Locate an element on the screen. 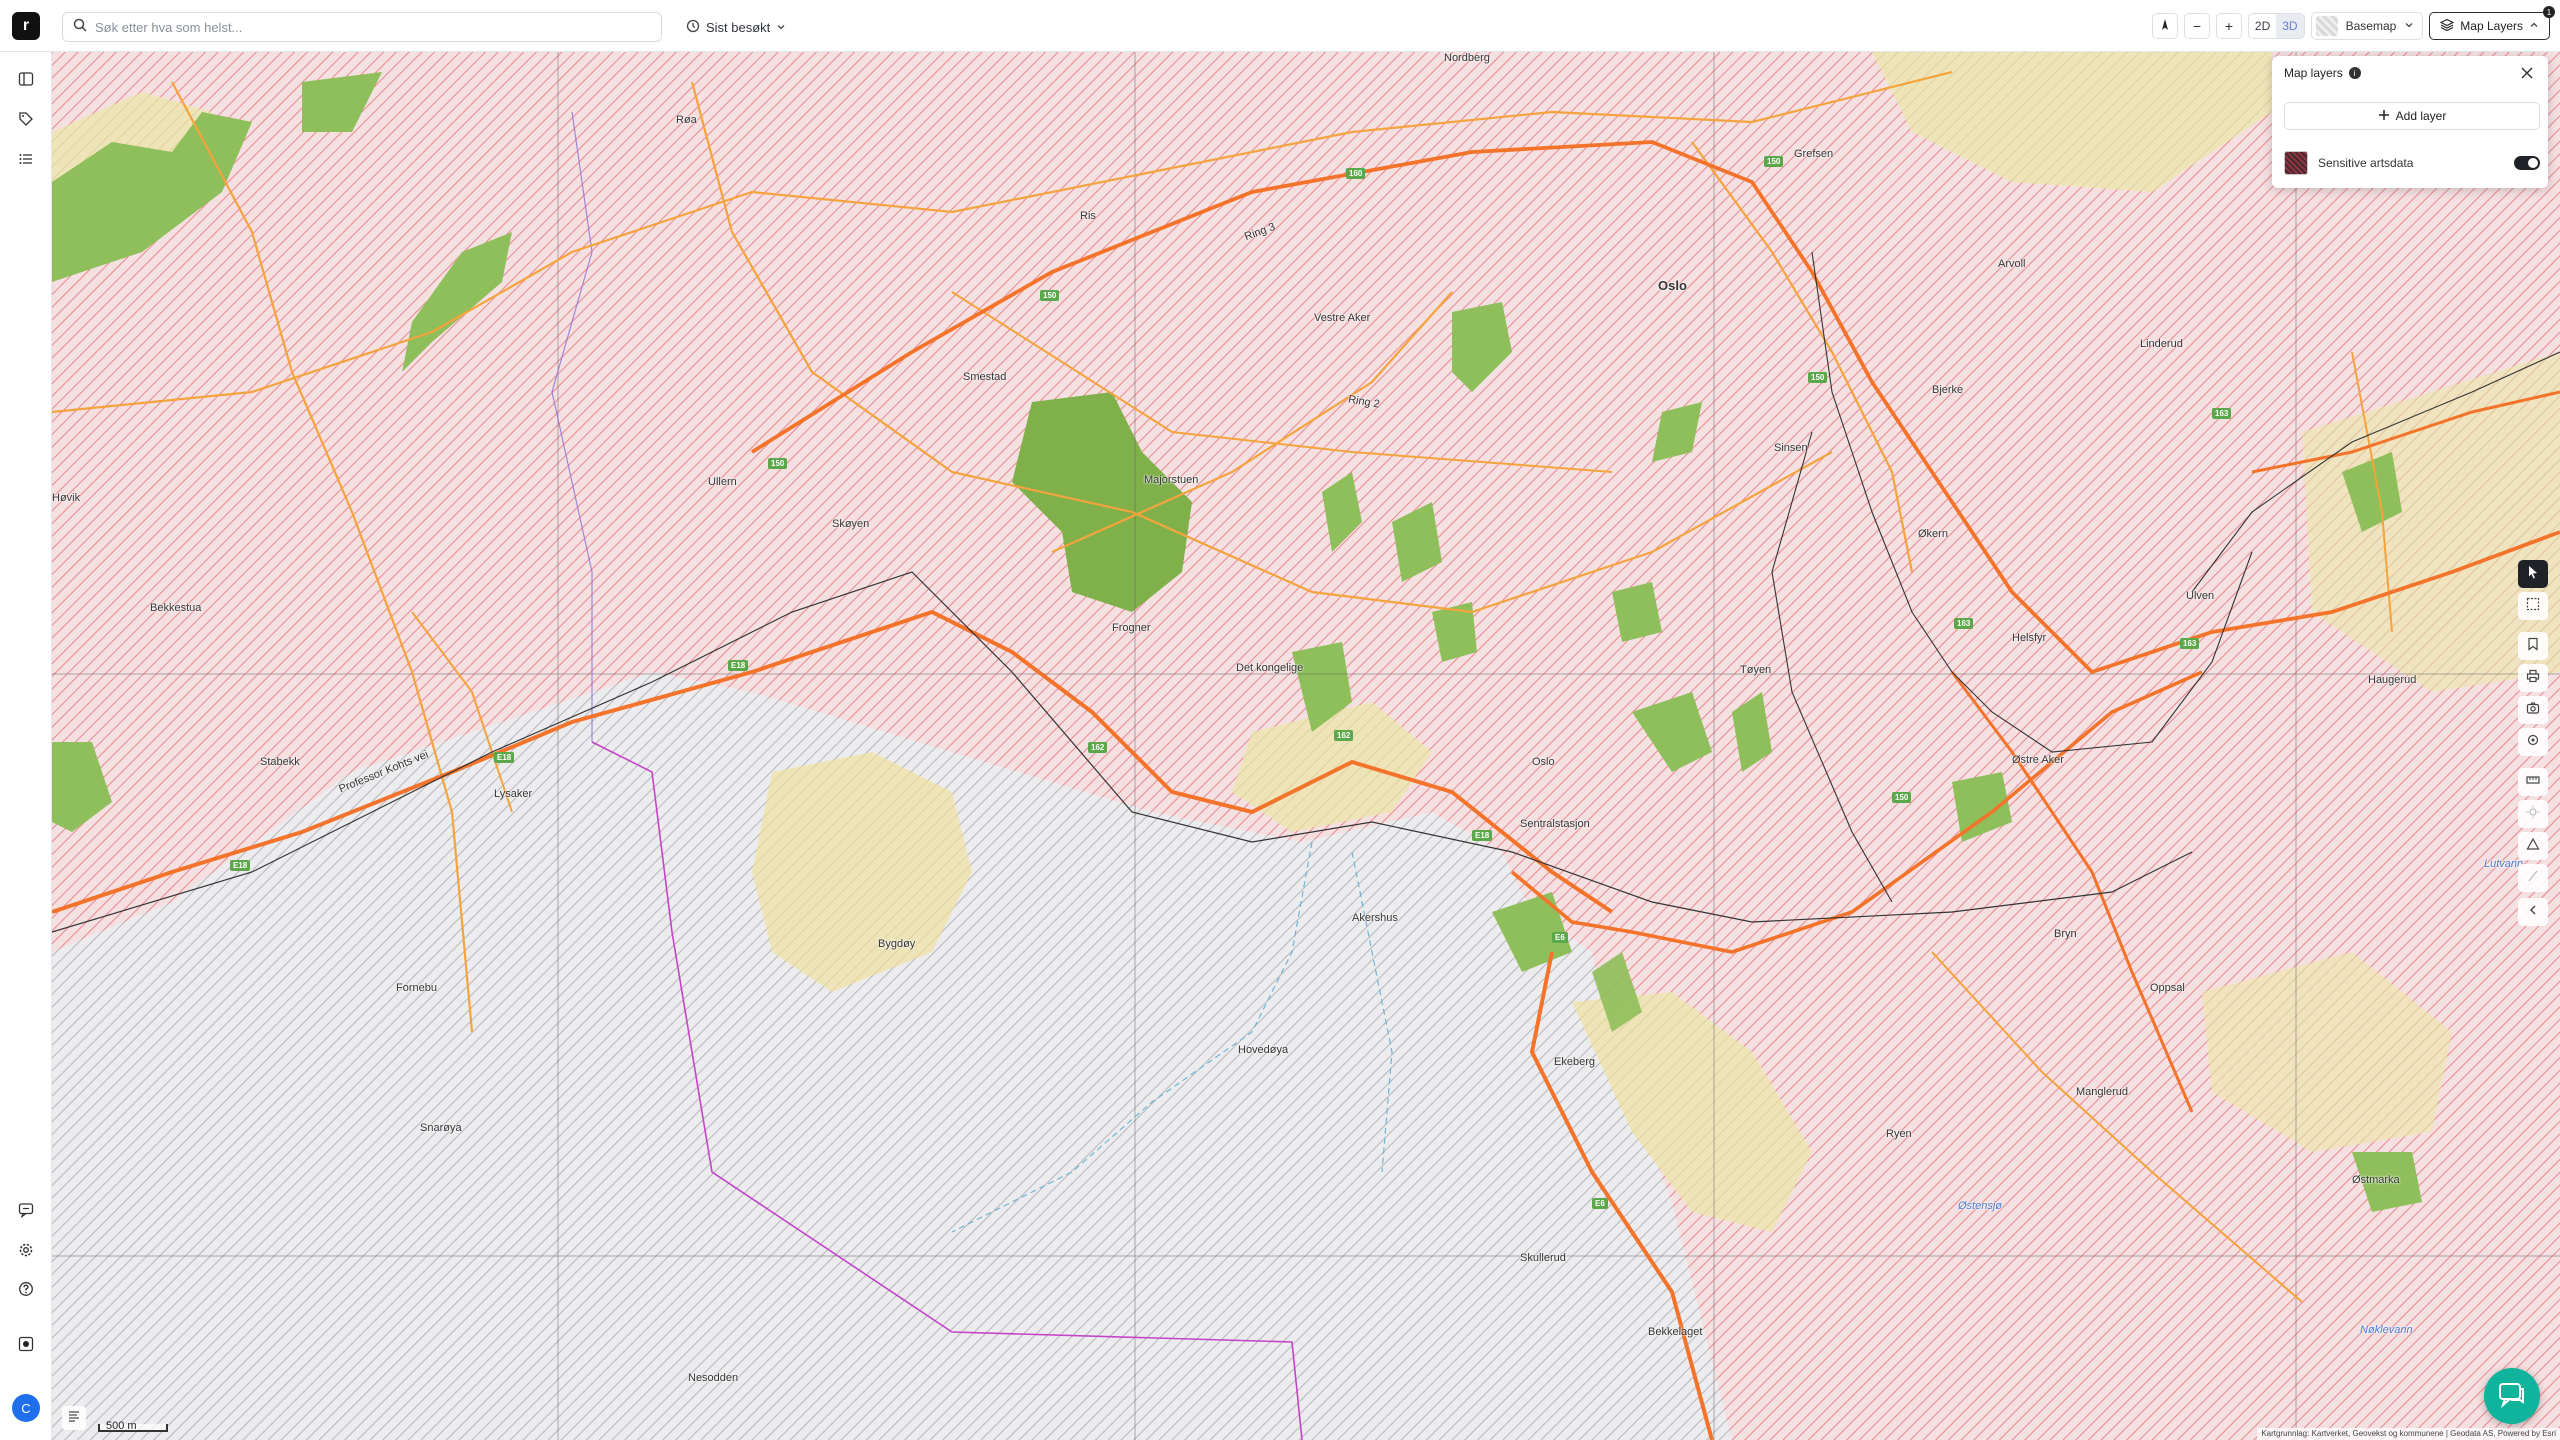 This screenshot has width=2560, height=1440. locate-tool-button is located at coordinates (2533, 742).